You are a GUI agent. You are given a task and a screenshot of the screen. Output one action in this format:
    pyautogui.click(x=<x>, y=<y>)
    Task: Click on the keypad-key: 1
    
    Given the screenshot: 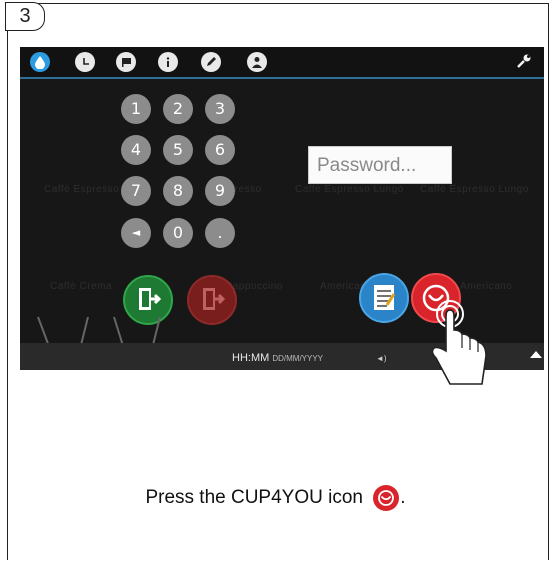 What is the action you would take?
    pyautogui.click(x=136, y=109)
    